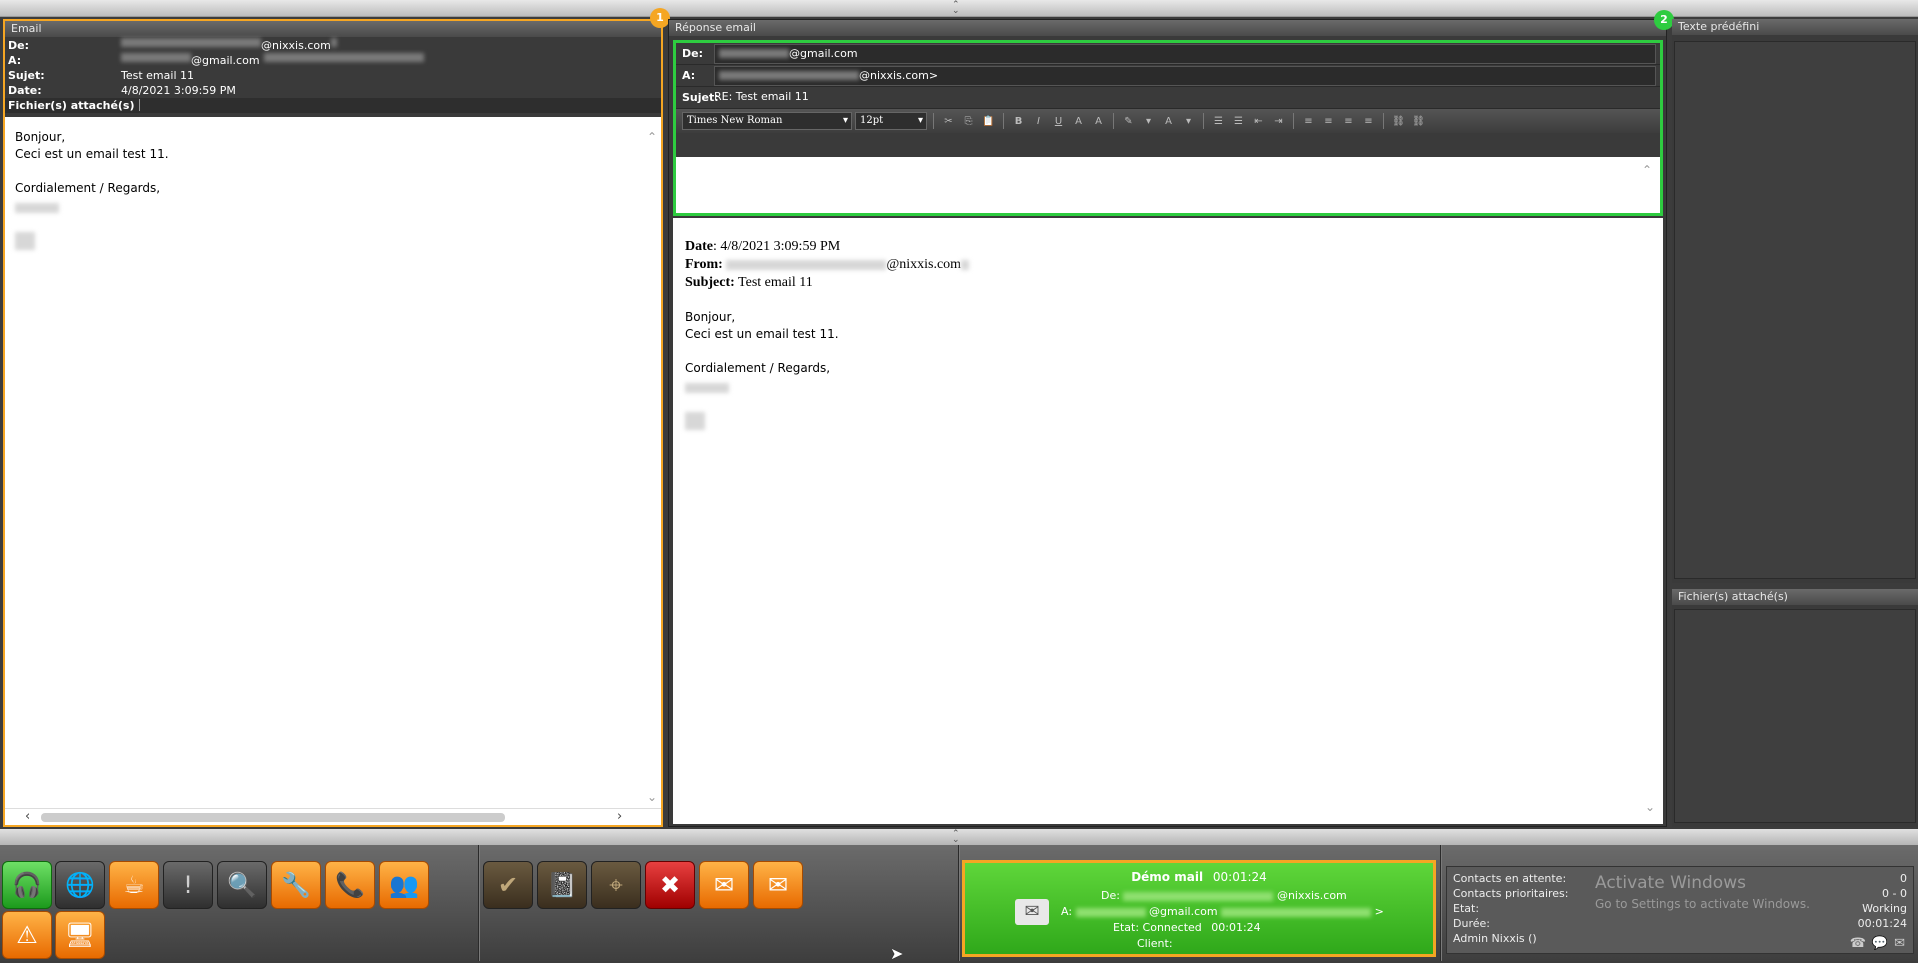 The height and width of the screenshot is (963, 1918). What do you see at coordinates (1328, 121) in the screenshot?
I see `align-center-icon: ≡` at bounding box center [1328, 121].